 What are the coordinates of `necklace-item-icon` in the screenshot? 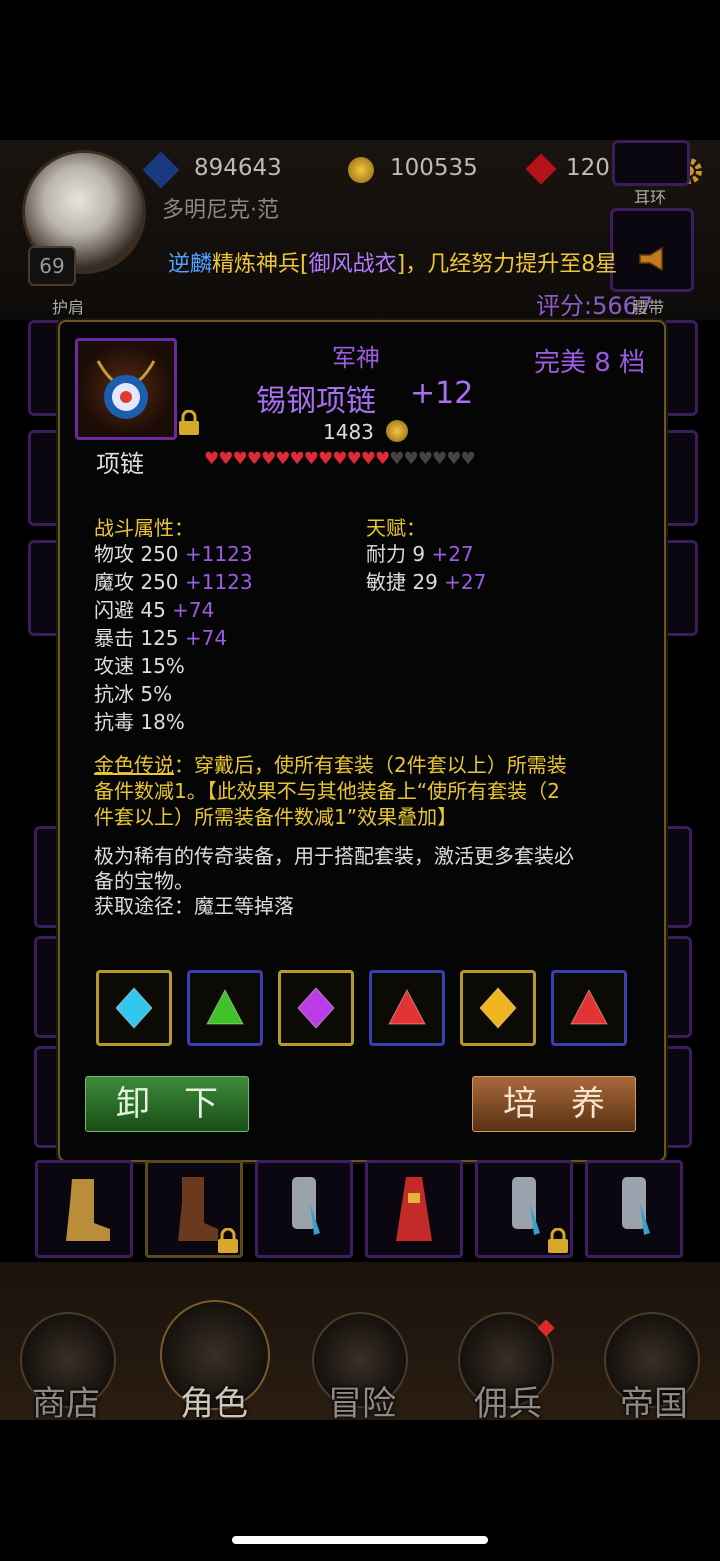 It's located at (126, 389).